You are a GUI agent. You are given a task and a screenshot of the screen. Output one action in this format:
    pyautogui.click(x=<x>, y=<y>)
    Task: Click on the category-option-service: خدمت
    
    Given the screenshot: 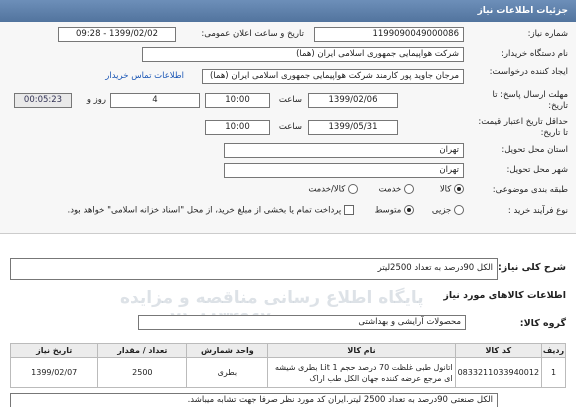 What is the action you would take?
    pyautogui.click(x=396, y=189)
    